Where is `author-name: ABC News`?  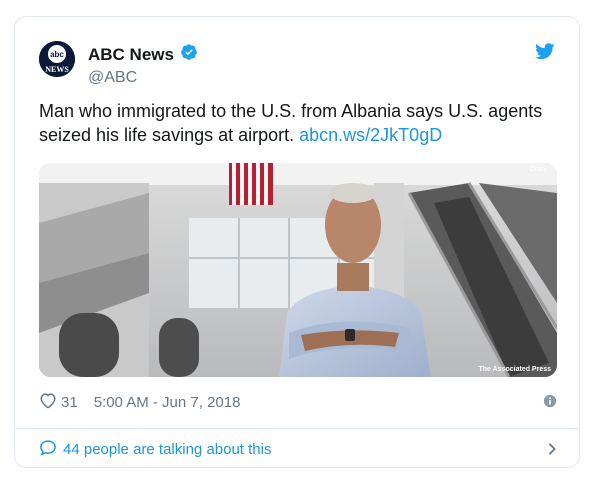 author-name: ABC News is located at coordinates (131, 55).